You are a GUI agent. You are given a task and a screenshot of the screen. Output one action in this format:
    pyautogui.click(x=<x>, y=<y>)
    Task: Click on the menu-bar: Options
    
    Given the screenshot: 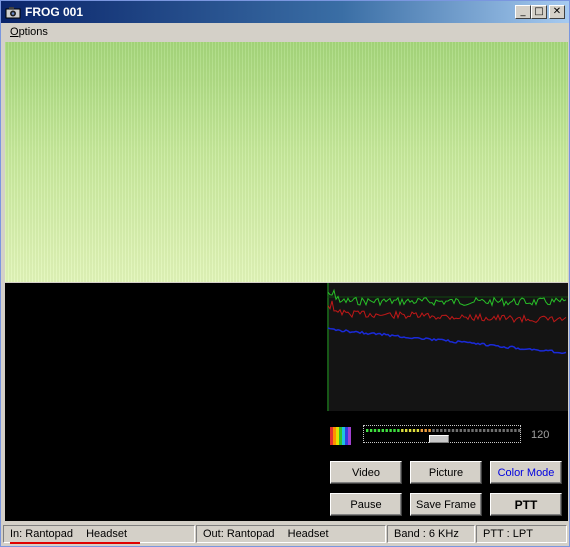 What is the action you would take?
    pyautogui.click(x=285, y=32)
    